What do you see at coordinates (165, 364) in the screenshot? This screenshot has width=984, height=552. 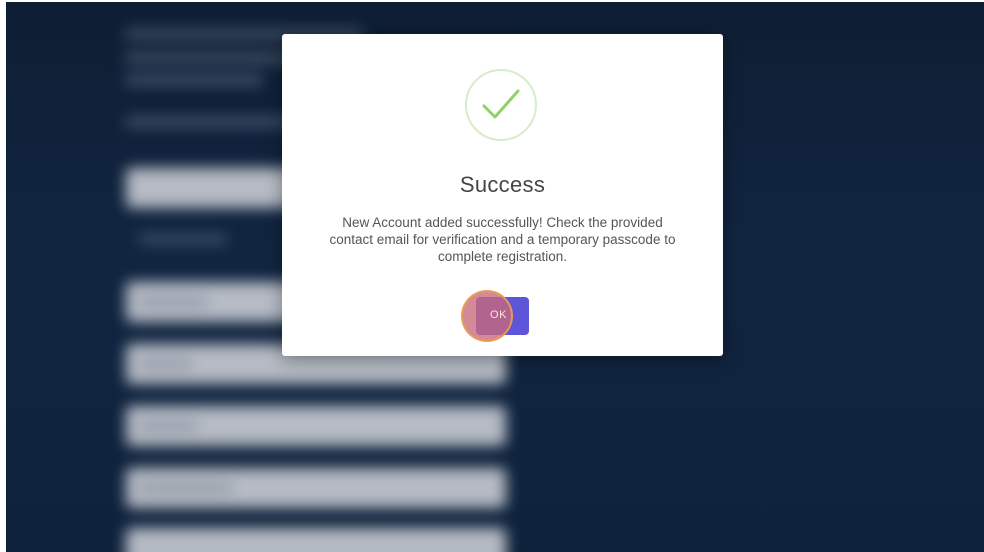 I see `background-field-3-text` at bounding box center [165, 364].